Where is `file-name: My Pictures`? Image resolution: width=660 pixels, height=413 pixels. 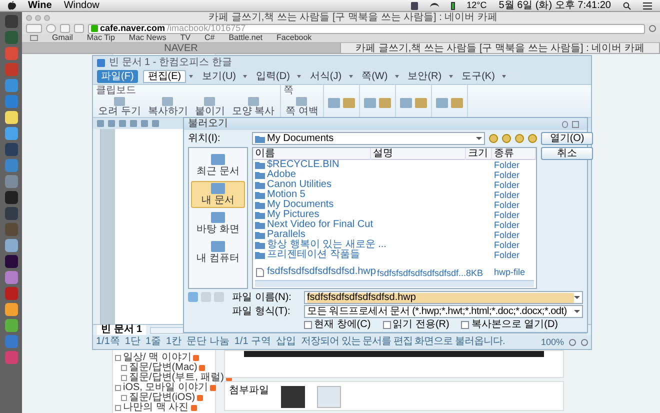
file-name: My Pictures is located at coordinates (293, 215).